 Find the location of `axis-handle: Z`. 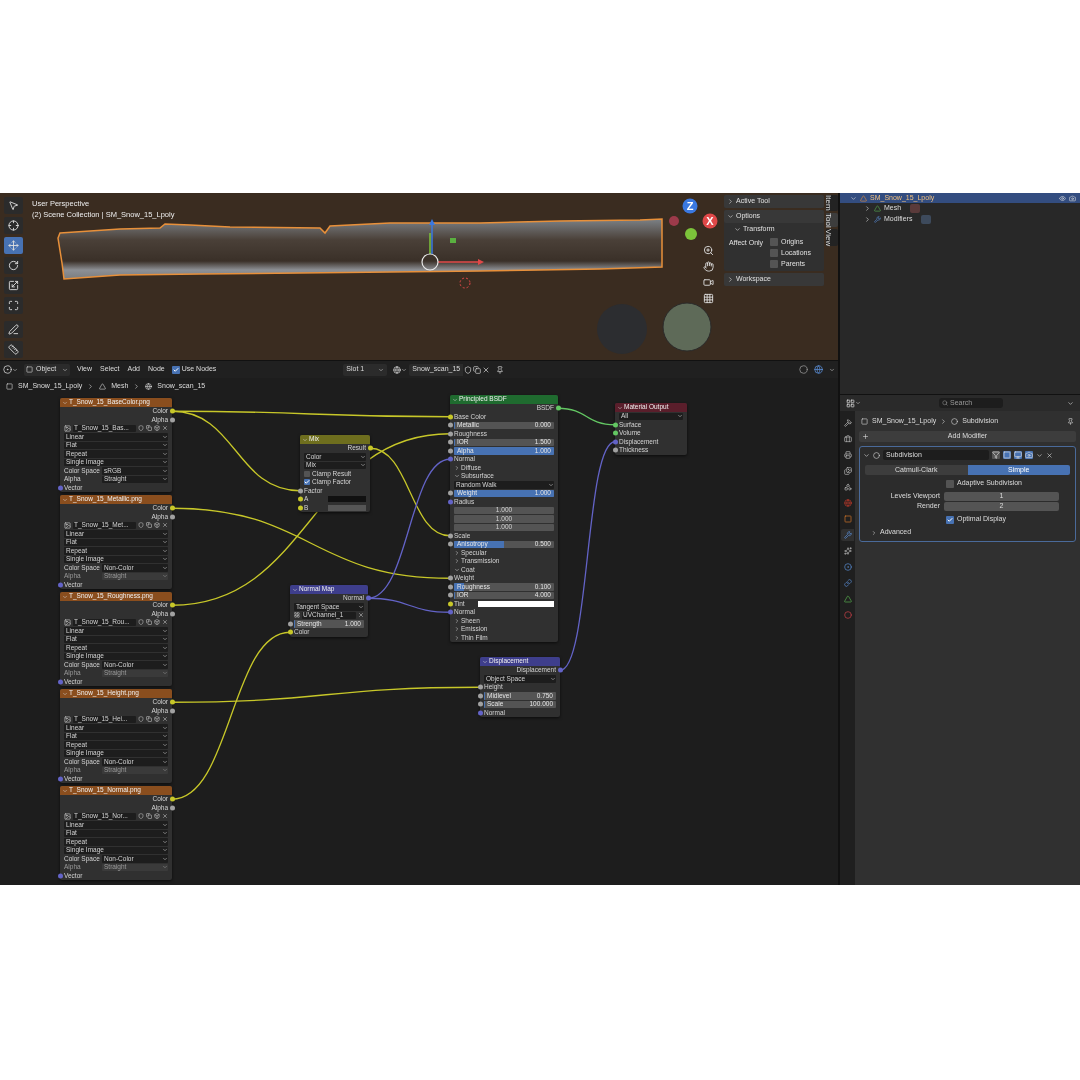

axis-handle: Z is located at coordinates (690, 206).